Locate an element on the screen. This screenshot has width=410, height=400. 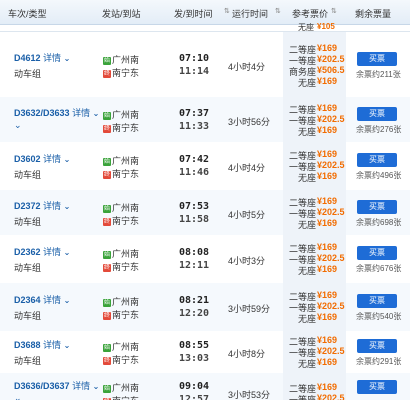
train-number: D3636/D3637 详情 ⌄ is located at coordinates (56, 385).